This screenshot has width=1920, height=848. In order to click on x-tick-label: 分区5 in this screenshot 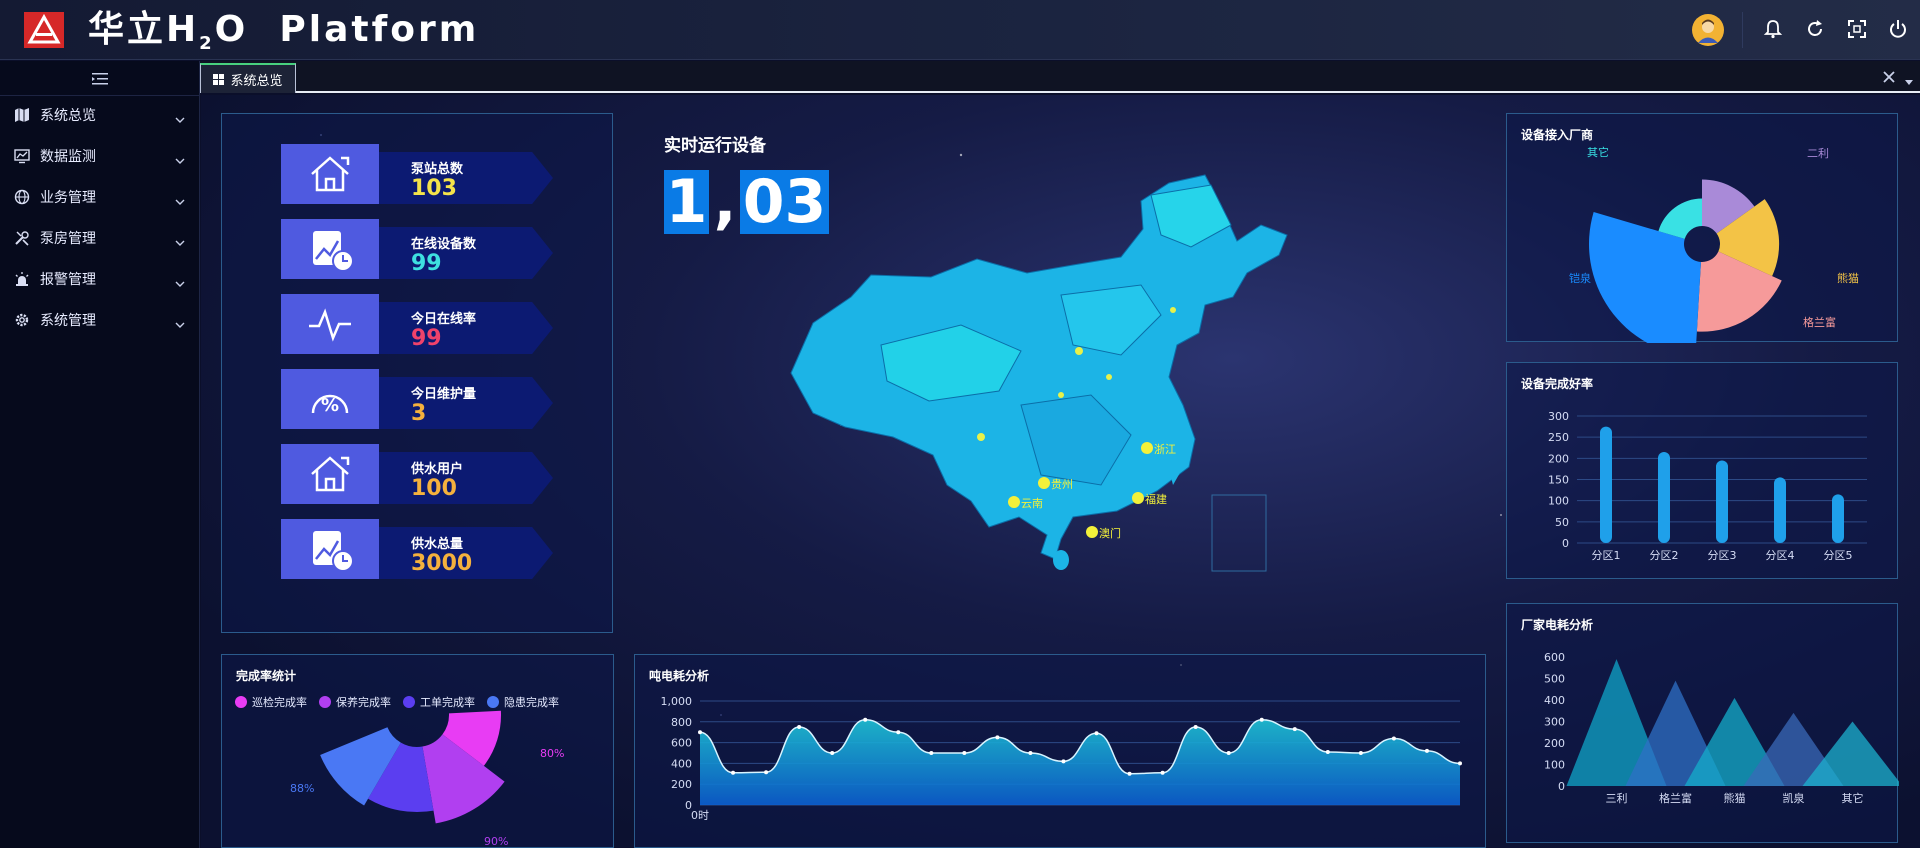, I will do `click(1838, 555)`.